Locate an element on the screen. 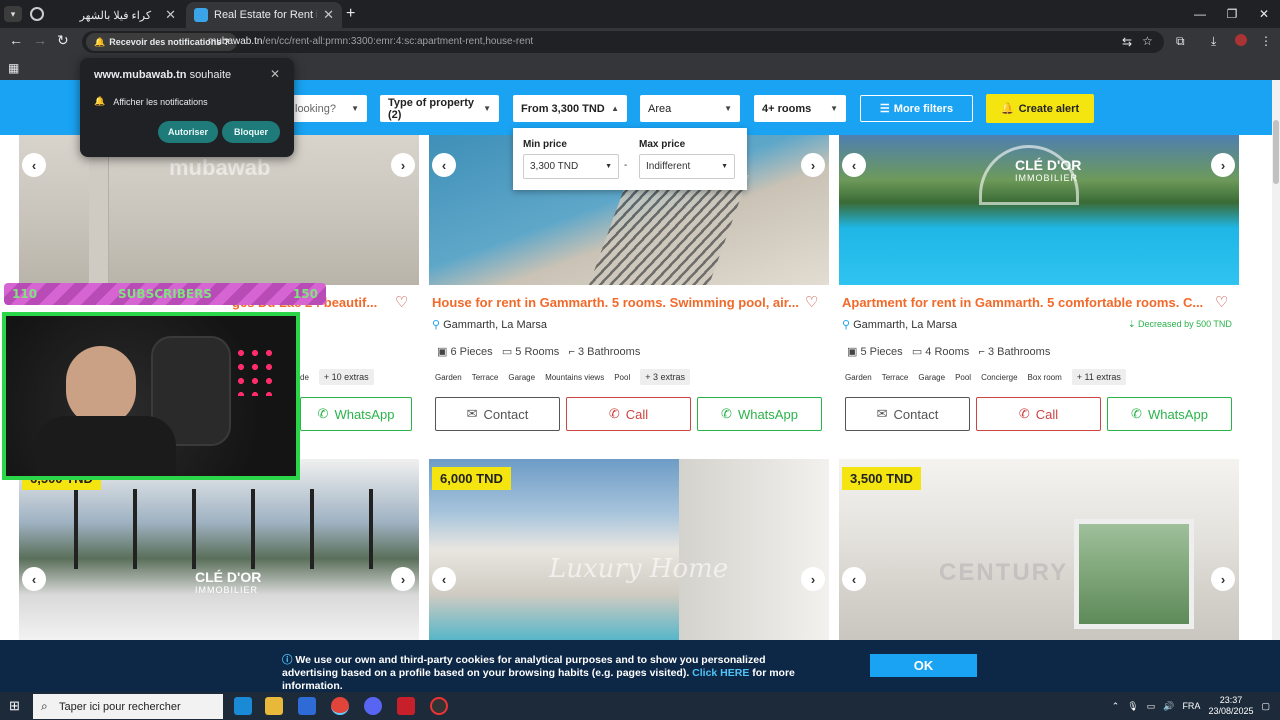 The width and height of the screenshot is (1280, 720). min-price-select: 3,300 TND ▼ is located at coordinates (571, 166).